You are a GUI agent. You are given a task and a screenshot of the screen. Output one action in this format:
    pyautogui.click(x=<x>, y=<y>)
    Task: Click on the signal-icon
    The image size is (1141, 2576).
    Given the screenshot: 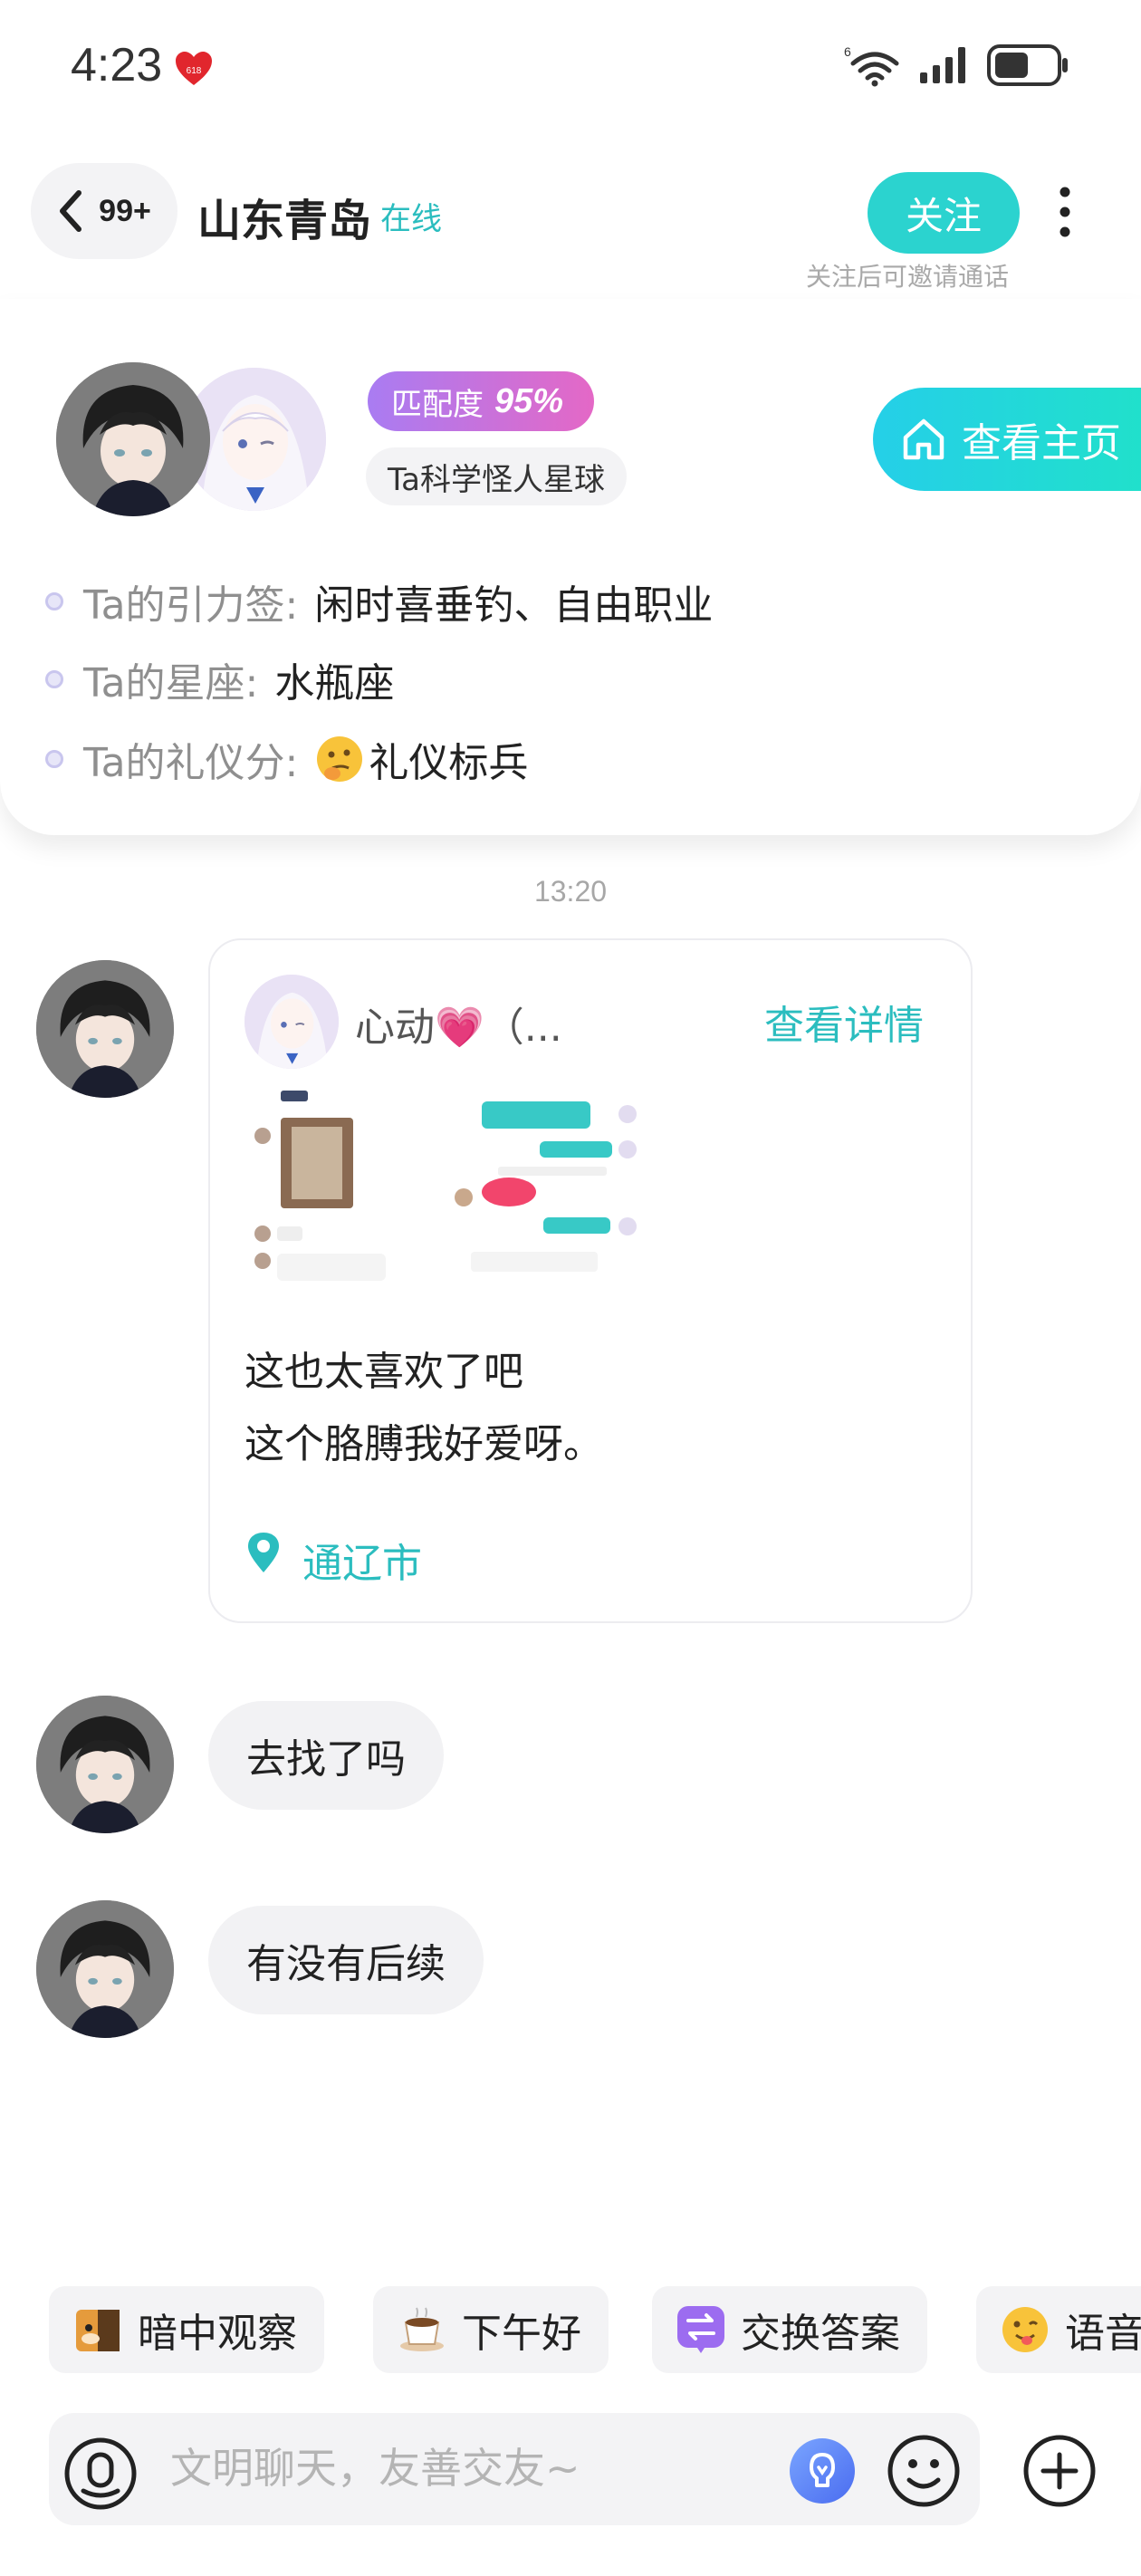 What is the action you would take?
    pyautogui.click(x=943, y=65)
    